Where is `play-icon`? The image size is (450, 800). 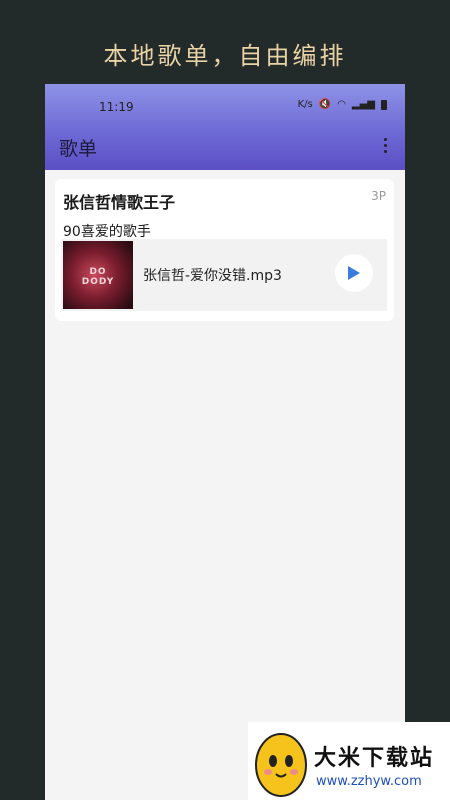 play-icon is located at coordinates (354, 273).